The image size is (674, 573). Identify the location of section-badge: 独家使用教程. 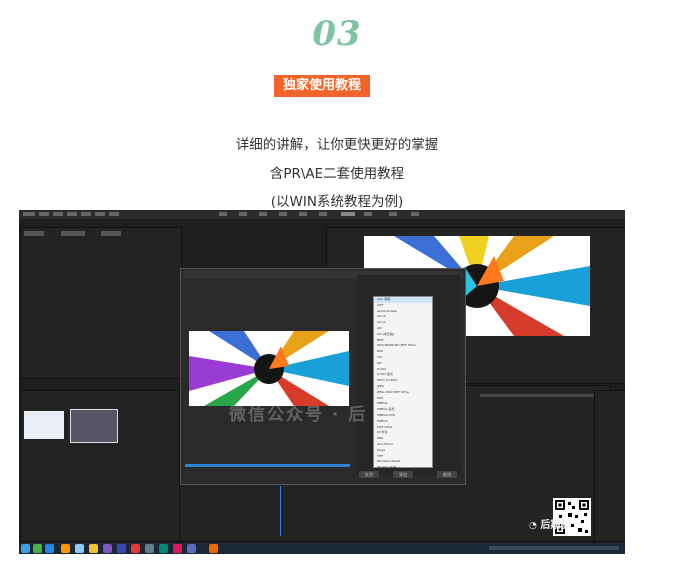
(322, 86).